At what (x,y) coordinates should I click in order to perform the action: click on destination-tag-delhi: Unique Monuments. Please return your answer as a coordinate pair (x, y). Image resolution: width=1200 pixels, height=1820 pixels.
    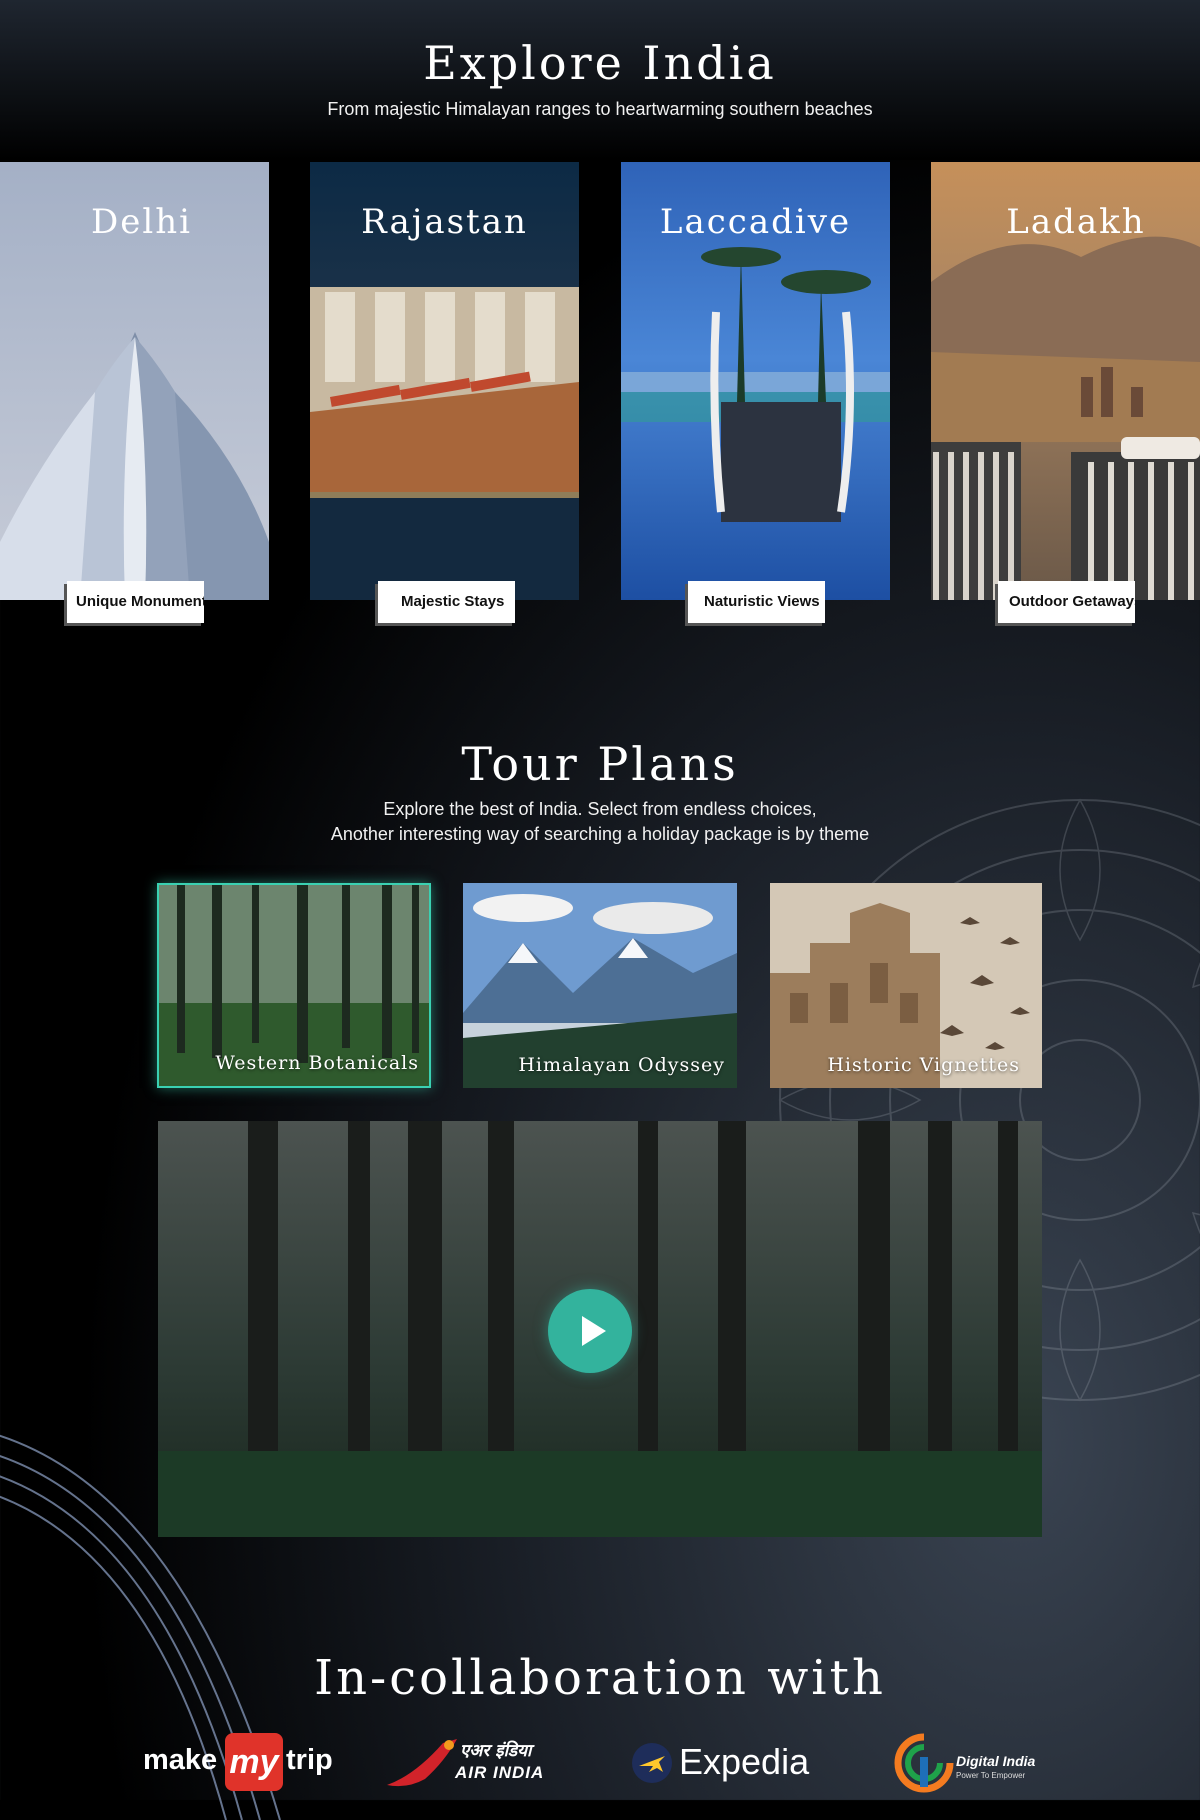
    Looking at the image, I should click on (135, 602).